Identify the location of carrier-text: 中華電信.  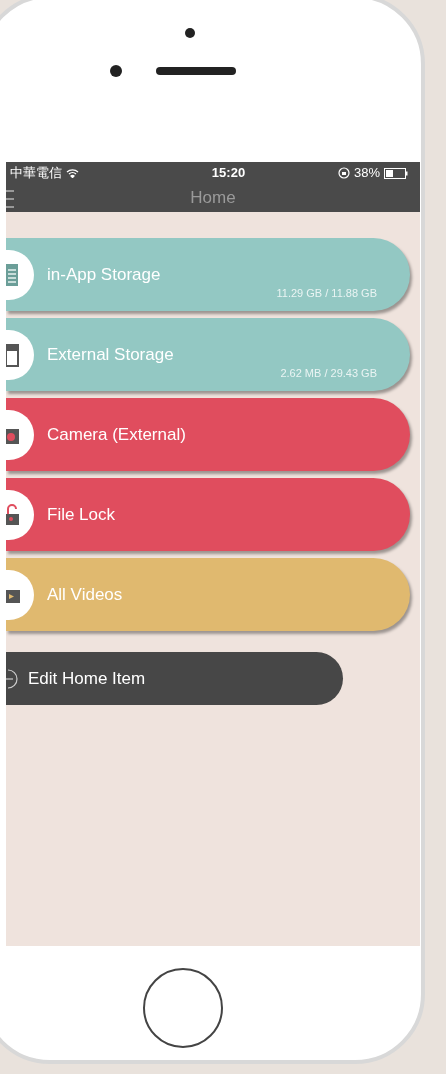
(36, 173).